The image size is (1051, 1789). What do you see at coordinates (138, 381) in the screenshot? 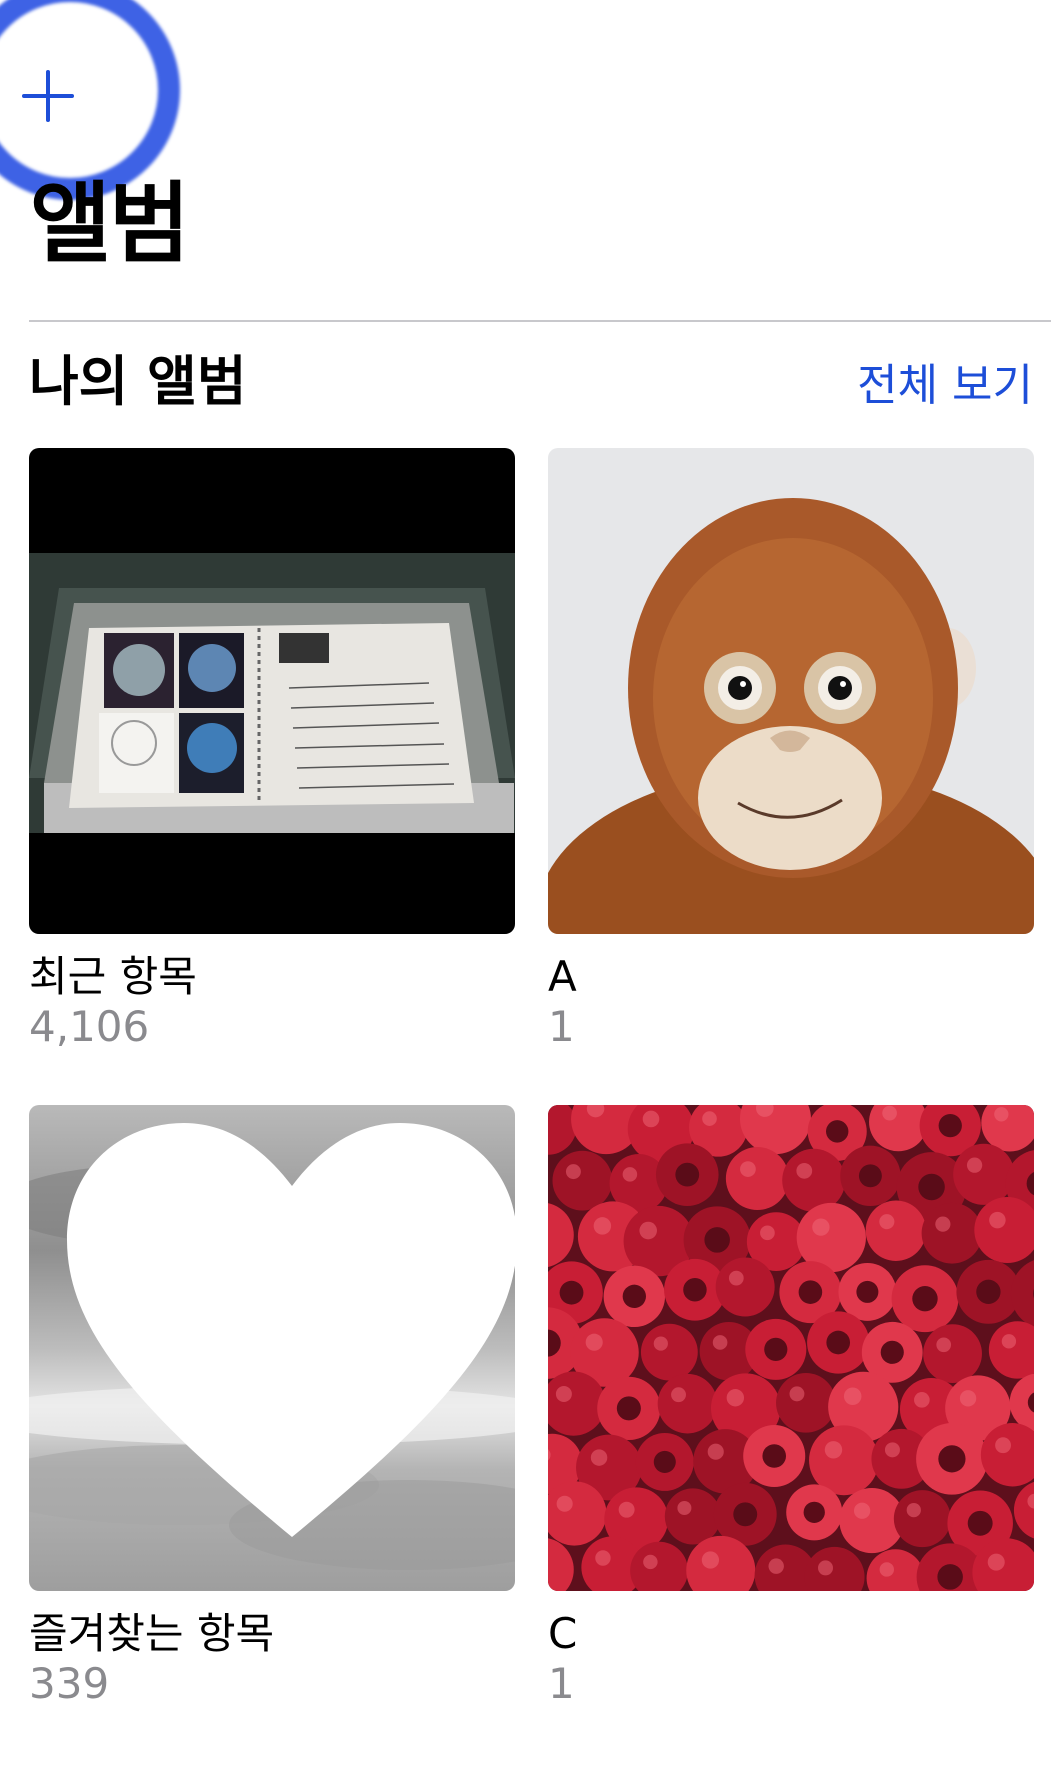
I see `section-title: 나의 앨범` at bounding box center [138, 381].